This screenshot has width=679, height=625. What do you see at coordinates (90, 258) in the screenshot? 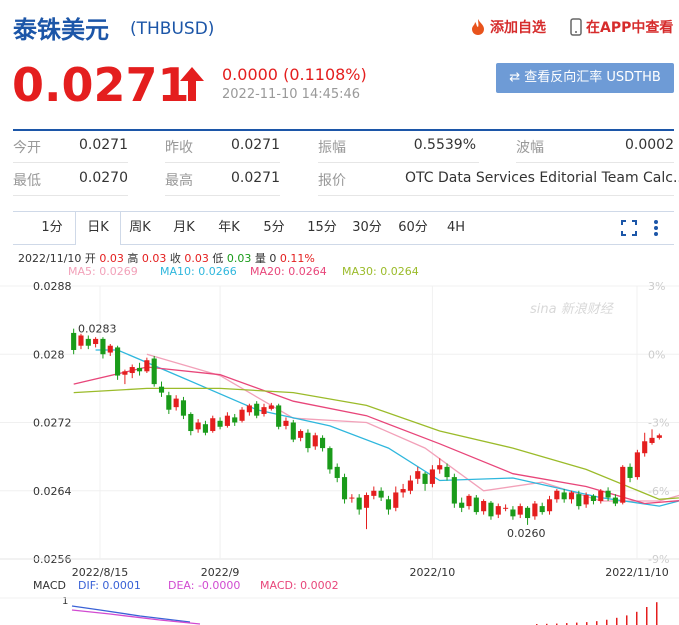
I see `open-label: 开` at bounding box center [90, 258].